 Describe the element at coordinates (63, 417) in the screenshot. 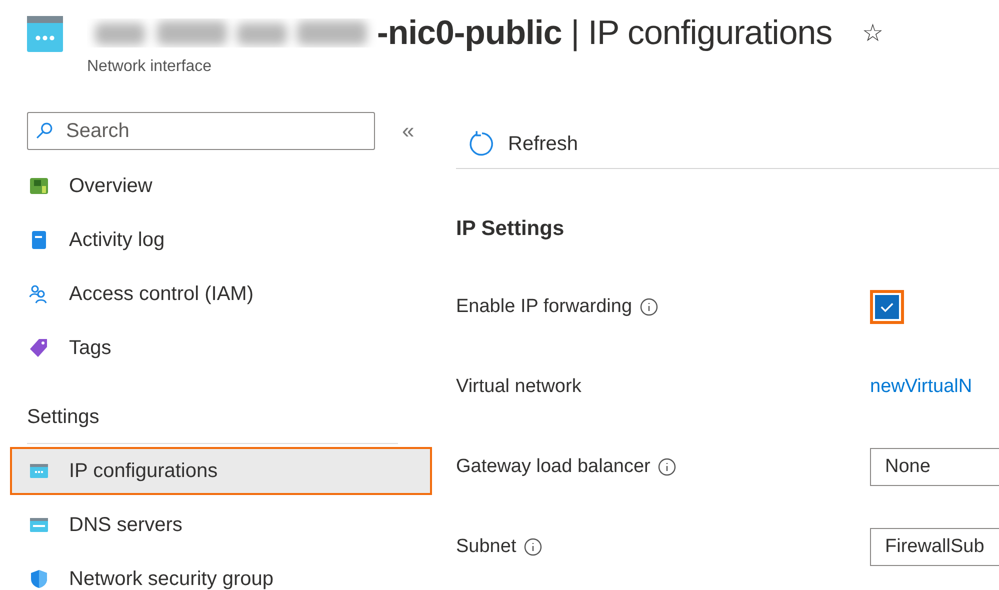

I see `section-heading: Settings` at that location.